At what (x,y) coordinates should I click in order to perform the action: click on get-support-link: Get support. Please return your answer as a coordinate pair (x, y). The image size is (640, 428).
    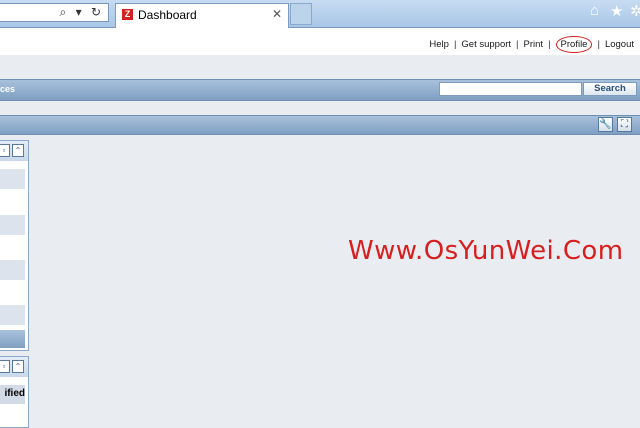
    Looking at the image, I should click on (486, 44).